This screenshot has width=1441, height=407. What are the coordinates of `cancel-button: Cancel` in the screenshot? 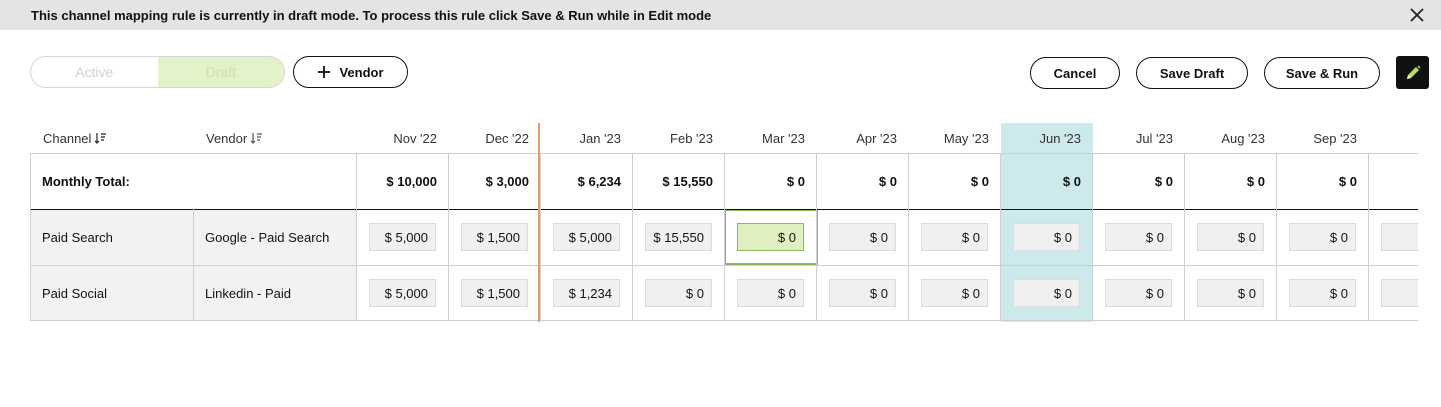 It's located at (1075, 73).